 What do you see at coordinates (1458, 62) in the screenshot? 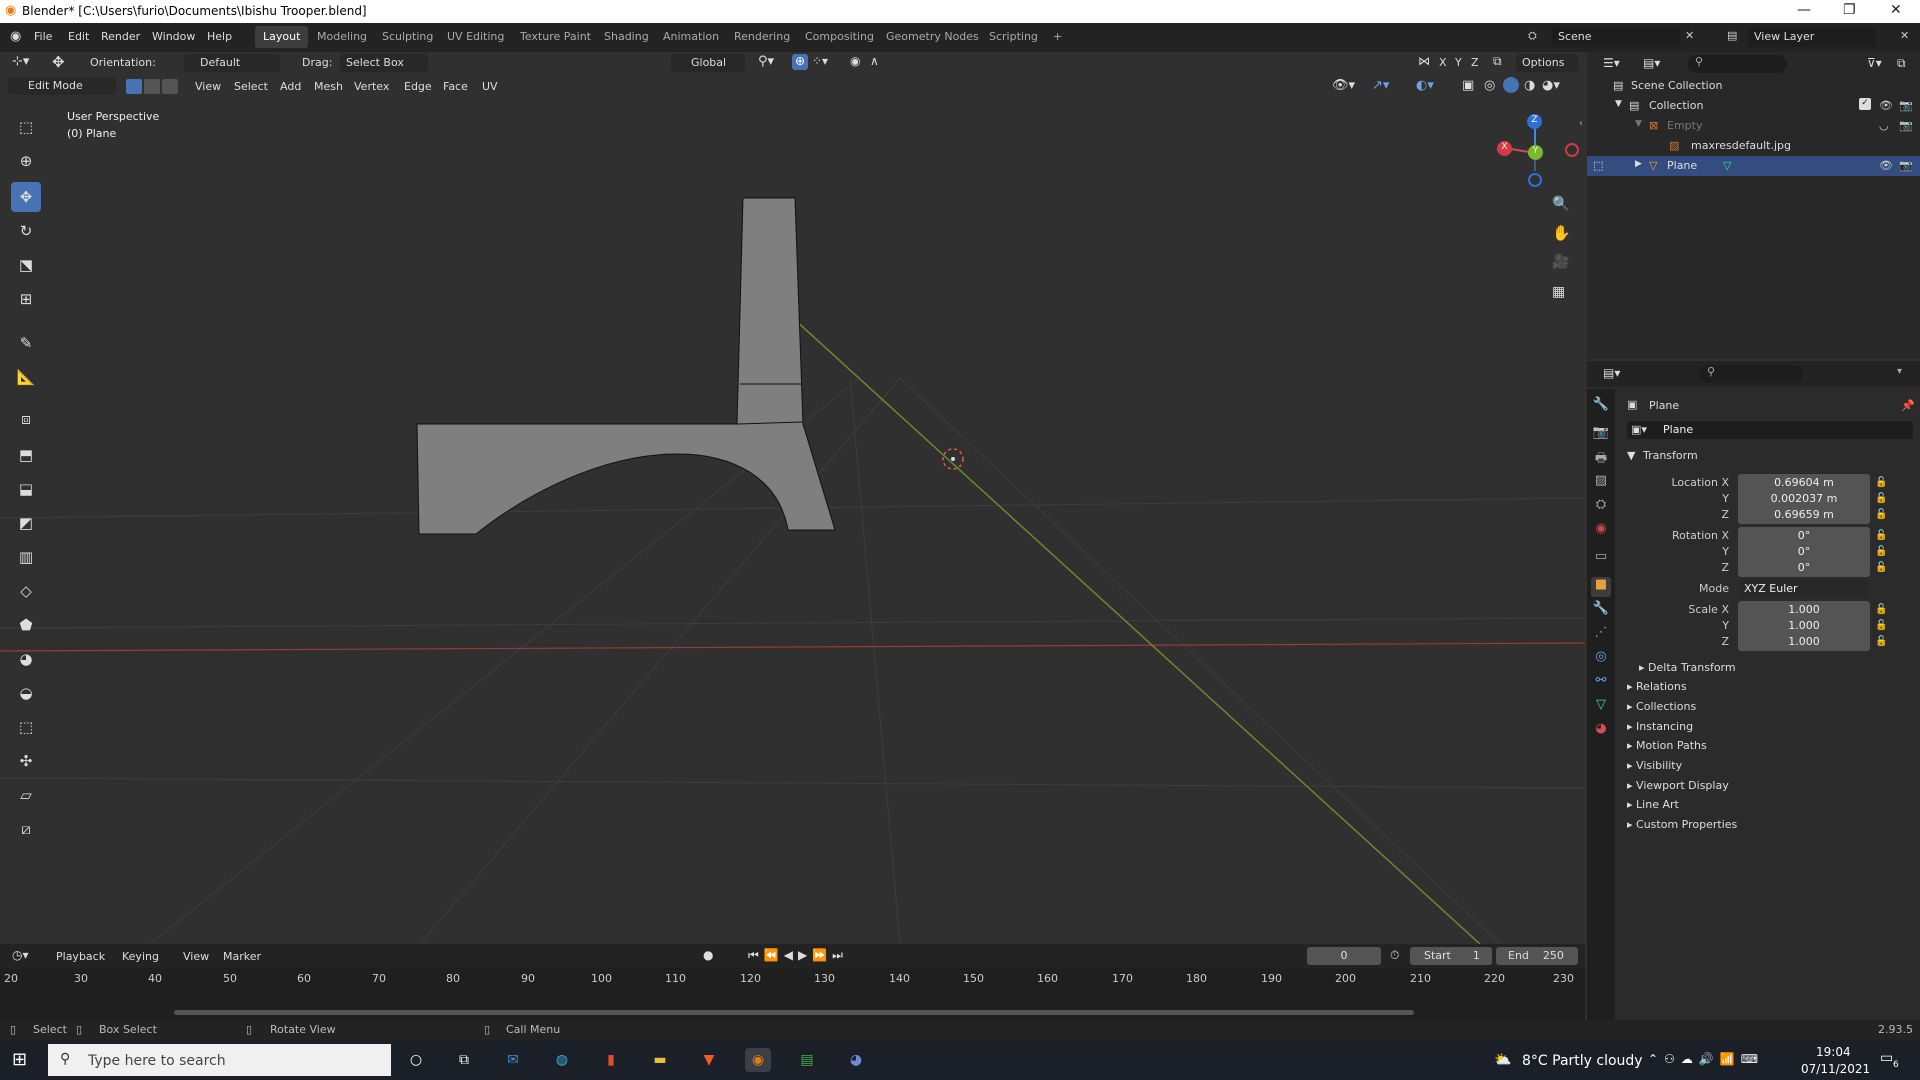
I see `axis-y-toggle: Y` at bounding box center [1458, 62].